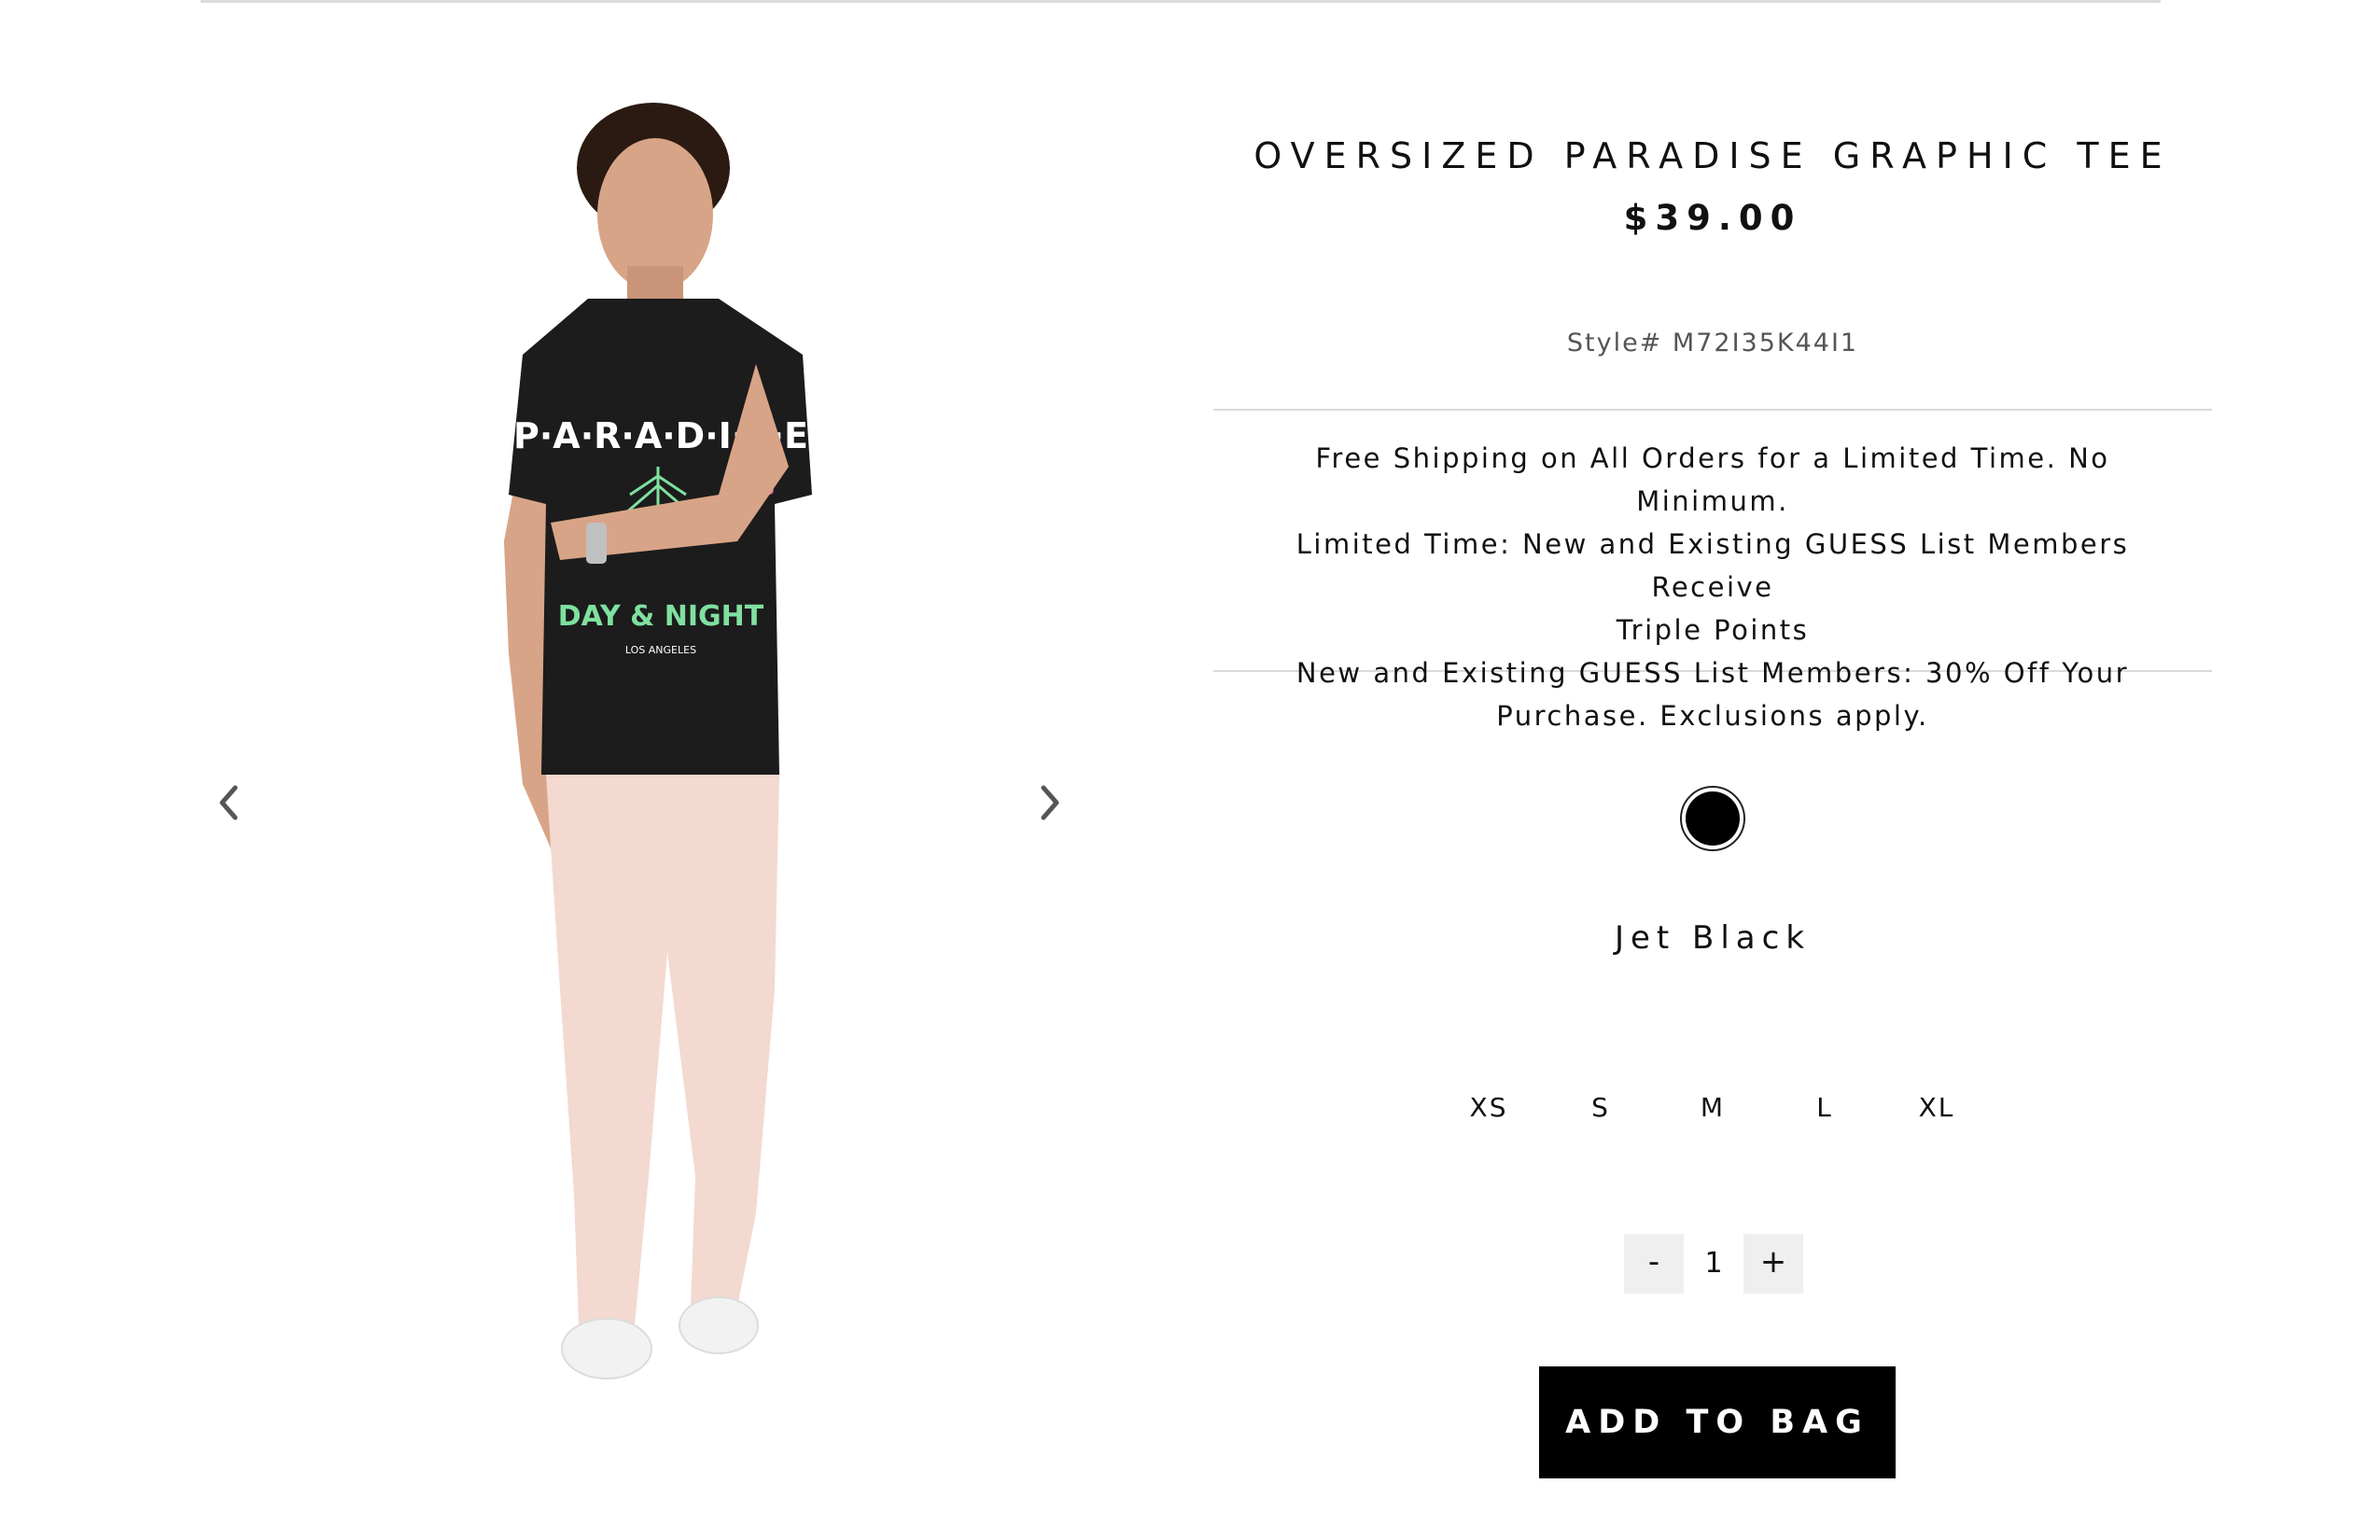 This screenshot has height=1540, width=2380. Describe the element at coordinates (1937, 1107) in the screenshot. I see `size-option-xl: XL` at that location.